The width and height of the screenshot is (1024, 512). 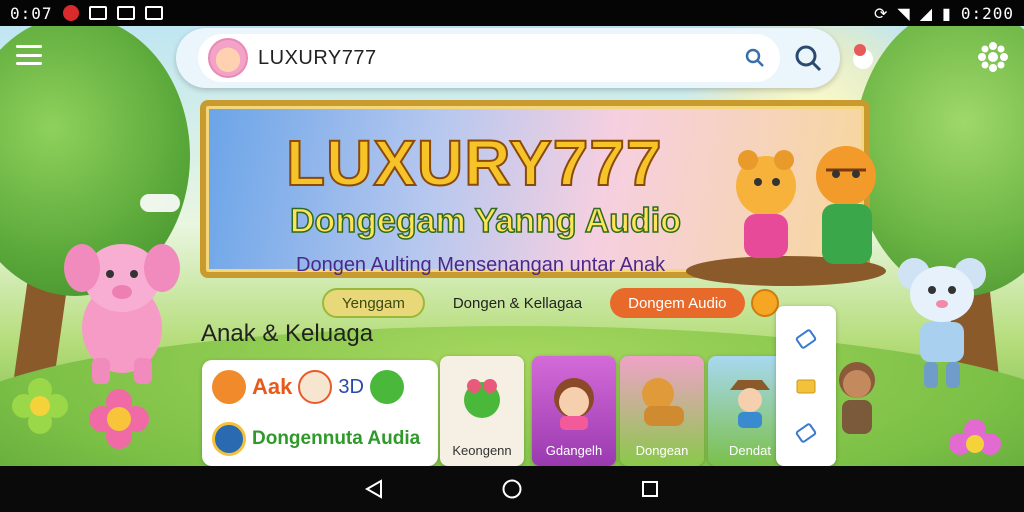 What do you see at coordinates (320, 413) in the screenshot?
I see `featured-card: Aak 3D Dongennuta Audia` at bounding box center [320, 413].